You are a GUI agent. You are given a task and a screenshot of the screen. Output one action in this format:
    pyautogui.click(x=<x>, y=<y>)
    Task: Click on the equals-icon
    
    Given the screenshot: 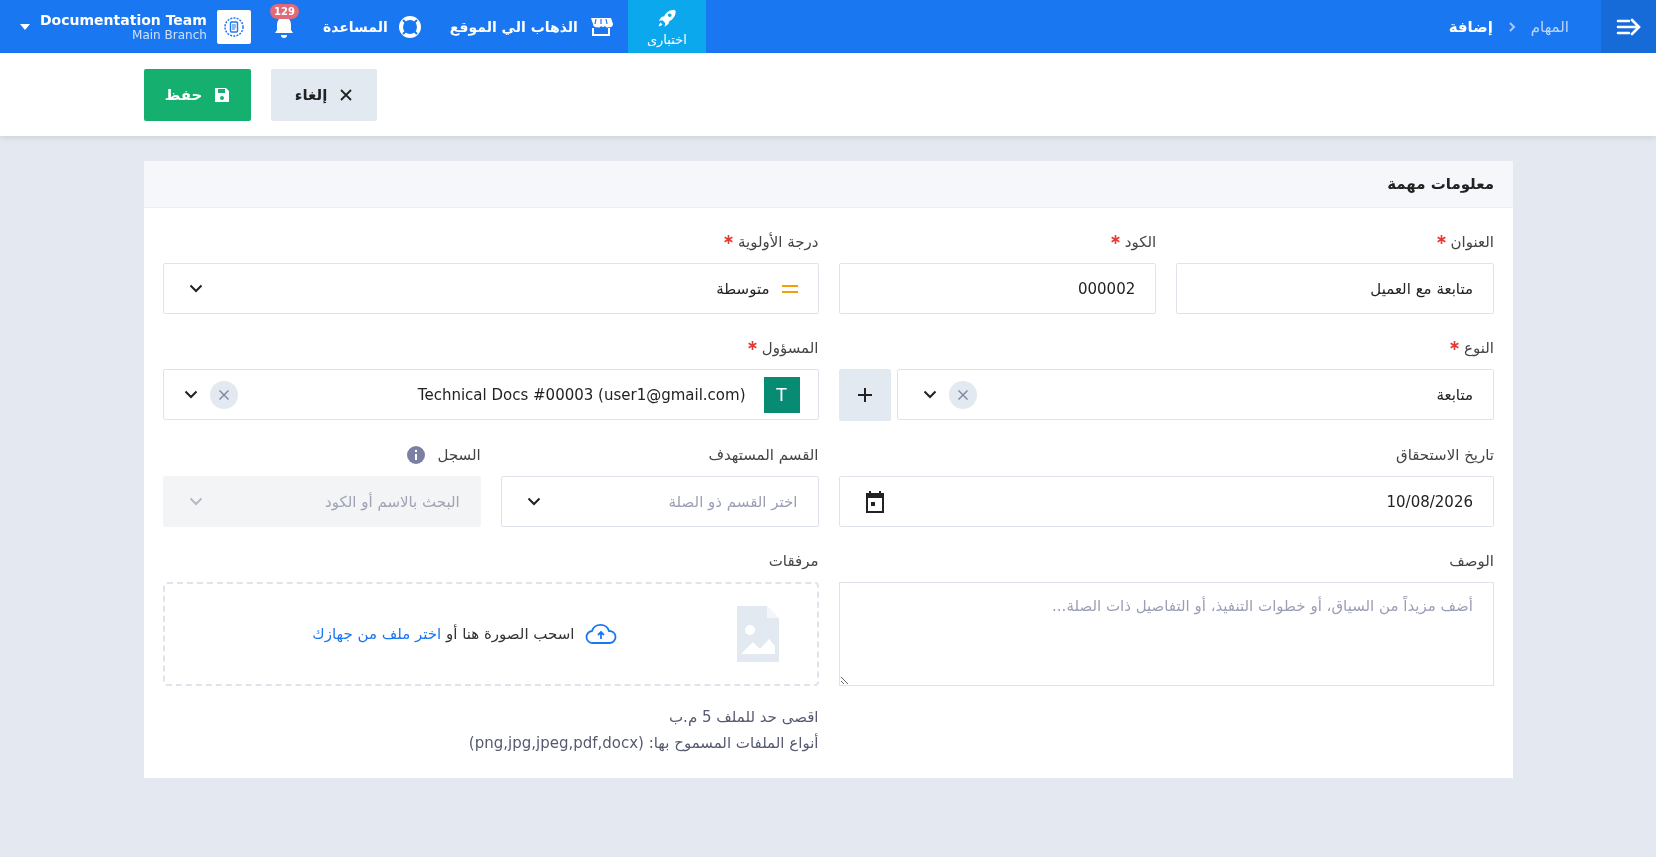 What is the action you would take?
    pyautogui.click(x=789, y=288)
    